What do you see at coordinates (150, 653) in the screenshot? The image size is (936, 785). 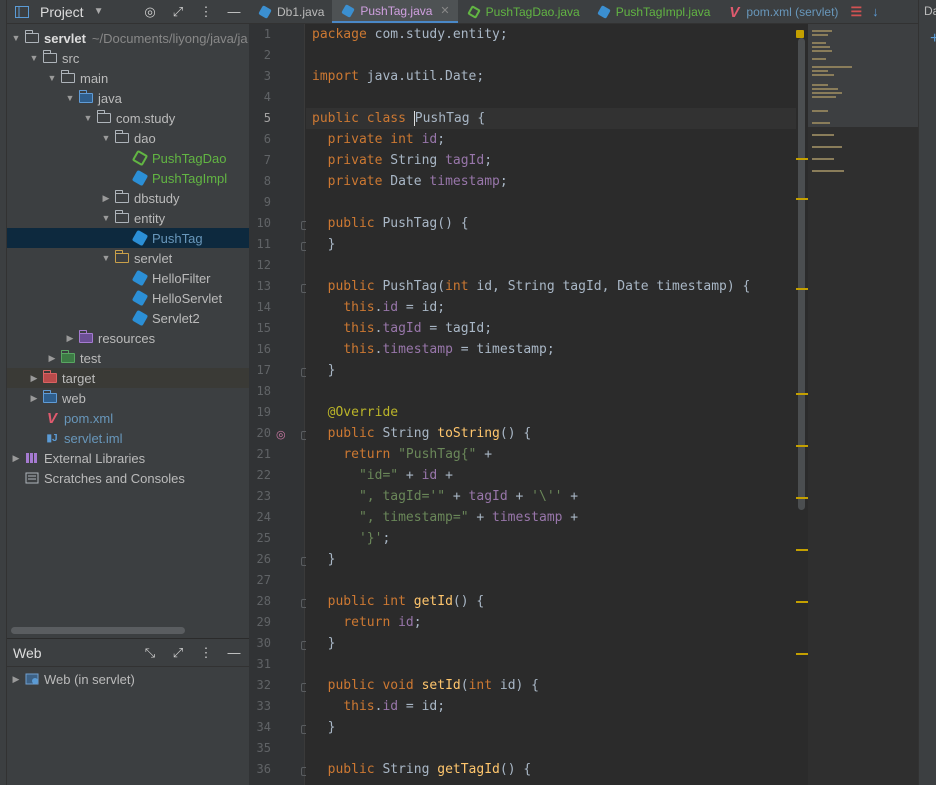 I see `expand-icon: ⤡` at bounding box center [150, 653].